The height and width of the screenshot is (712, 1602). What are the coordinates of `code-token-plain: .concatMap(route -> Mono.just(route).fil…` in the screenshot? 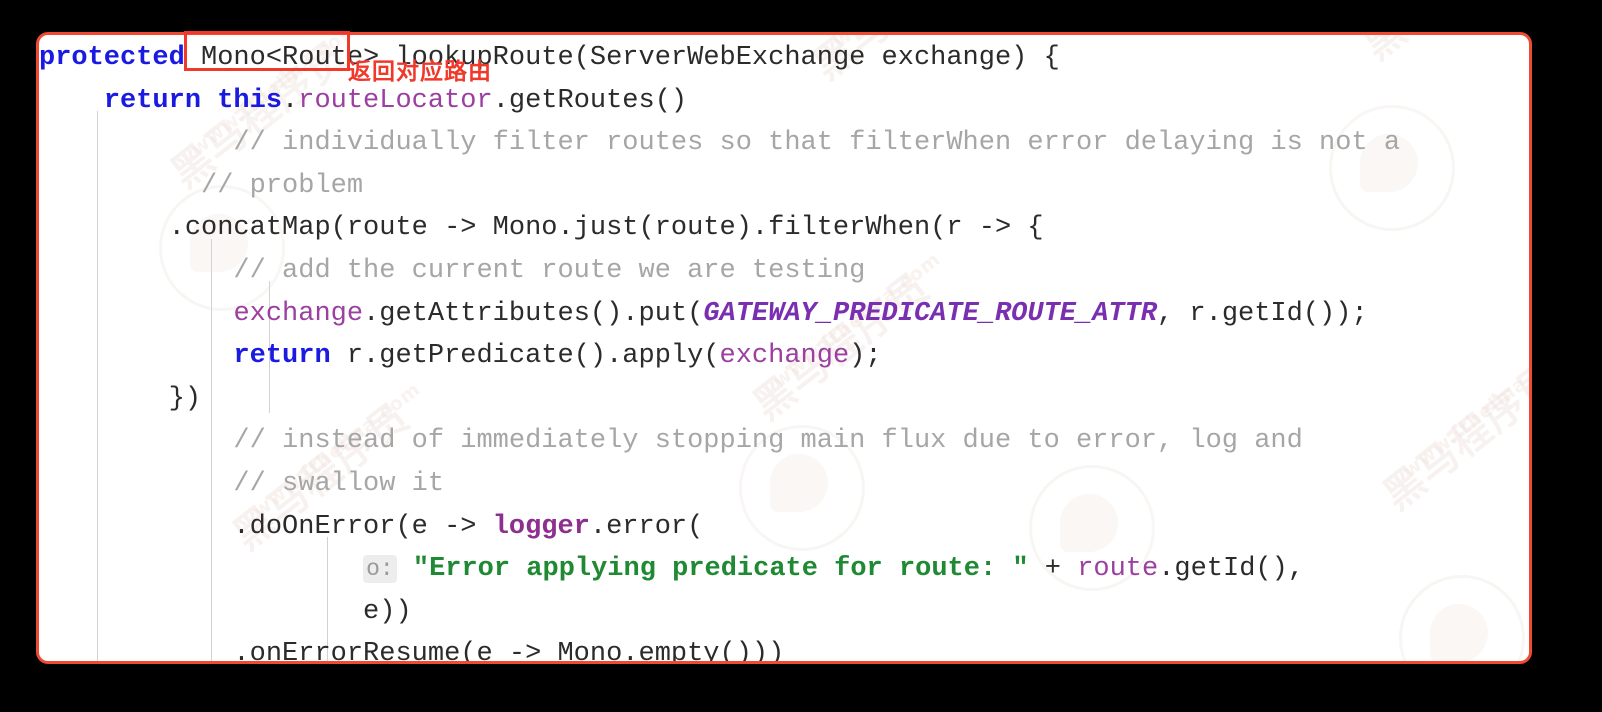 It's located at (541, 228).